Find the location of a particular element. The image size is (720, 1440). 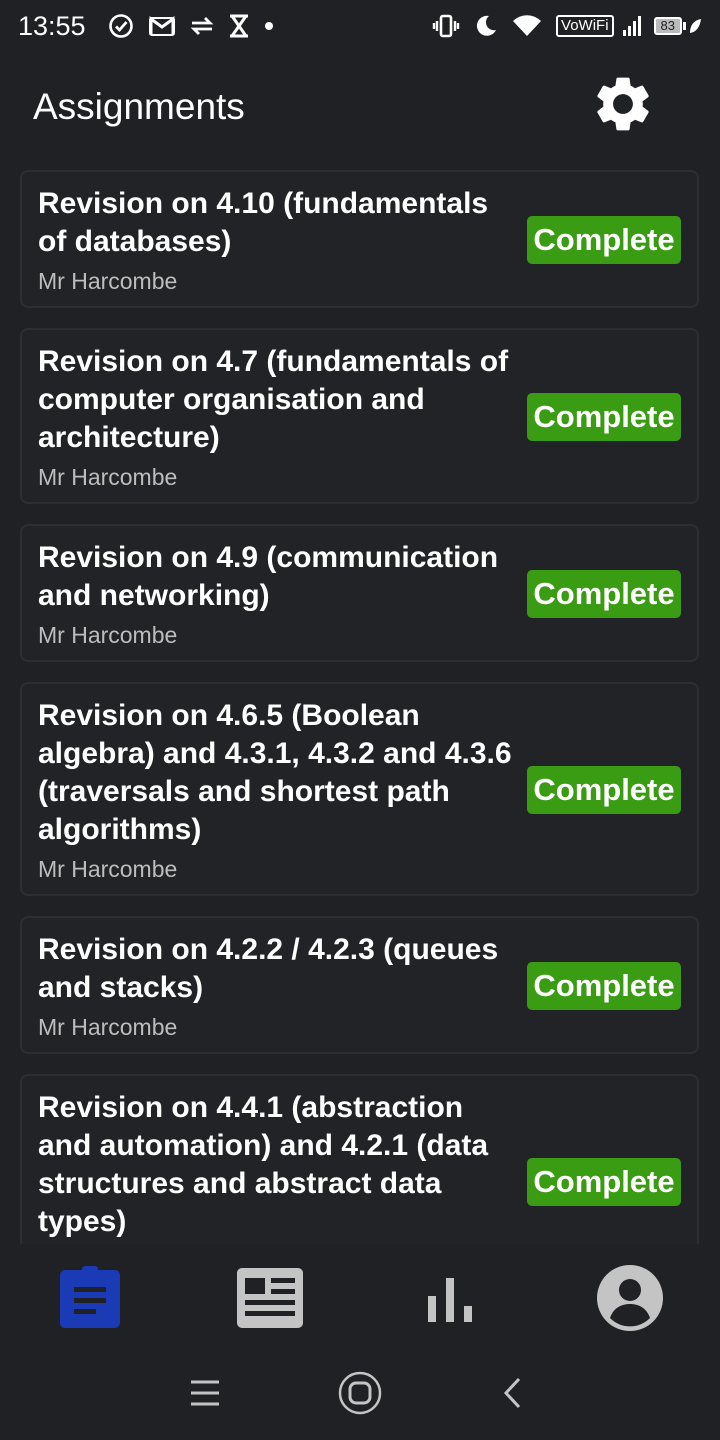

nav-assignments is located at coordinates (90, 1298).